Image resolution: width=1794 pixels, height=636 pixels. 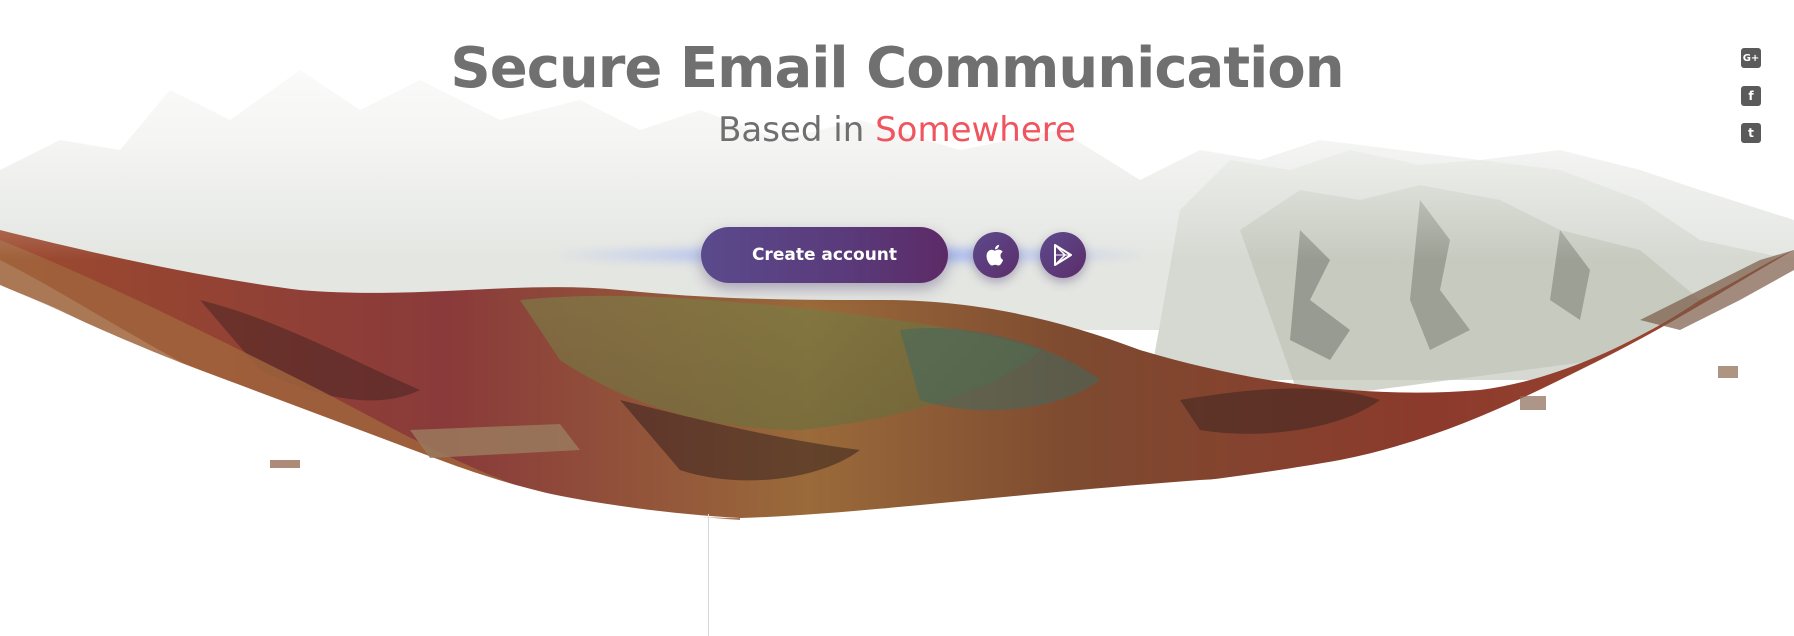 I want to click on google-plus-link: G+, so click(x=1751, y=58).